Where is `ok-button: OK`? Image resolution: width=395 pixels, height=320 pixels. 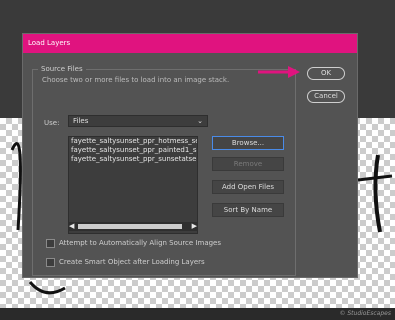 ok-button: OK is located at coordinates (326, 73).